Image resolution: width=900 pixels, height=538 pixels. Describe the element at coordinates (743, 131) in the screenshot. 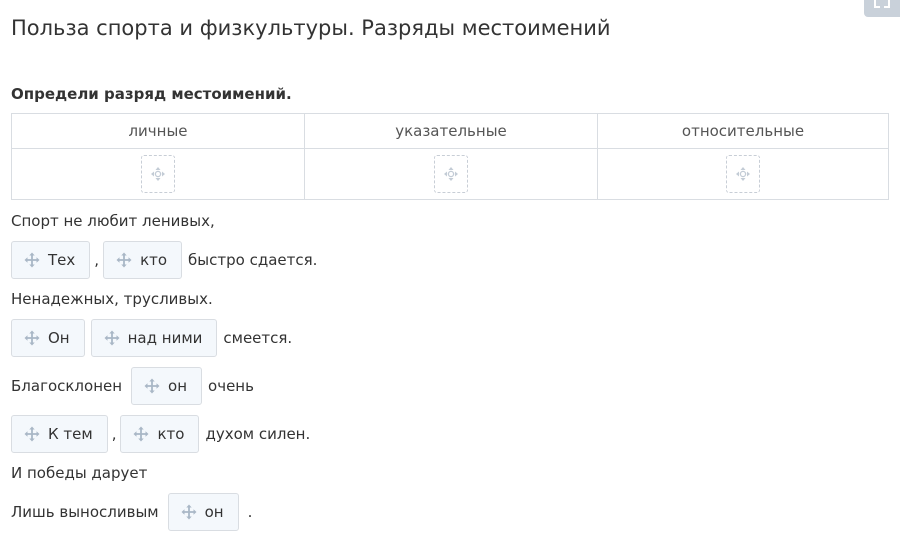

I see `category-header-relative: относительные` at that location.